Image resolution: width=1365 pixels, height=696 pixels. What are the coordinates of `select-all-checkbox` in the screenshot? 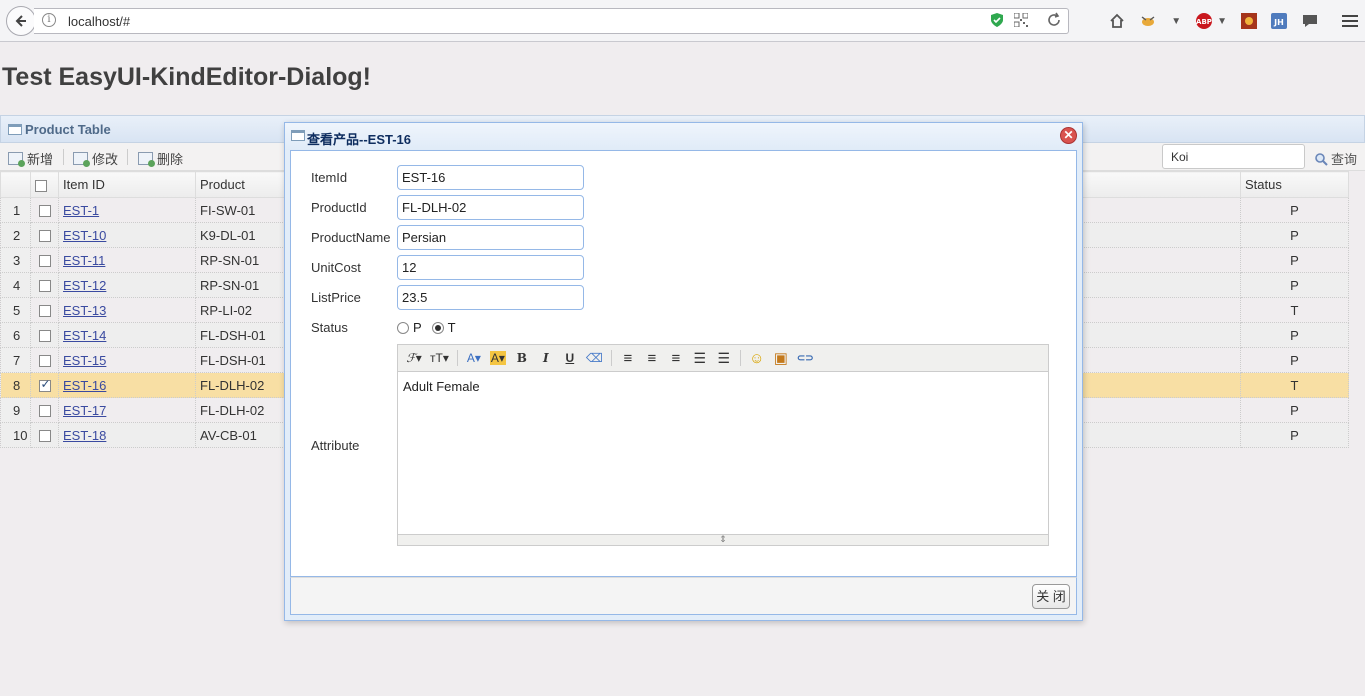 It's located at (41, 185).